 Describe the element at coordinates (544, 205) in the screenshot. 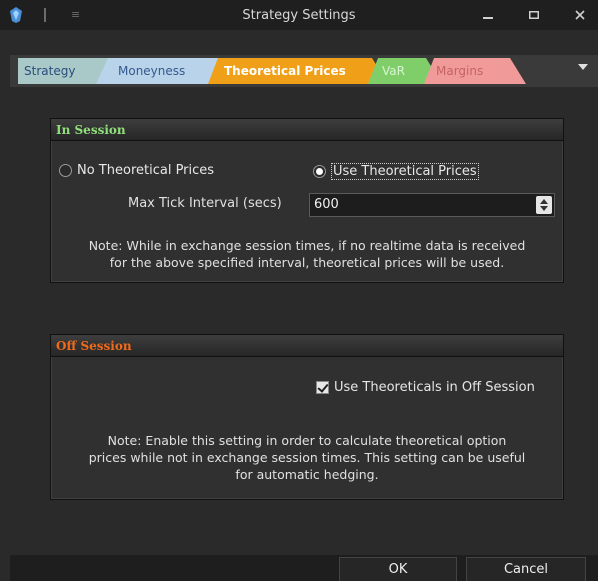

I see `tick-interval-spinner` at that location.